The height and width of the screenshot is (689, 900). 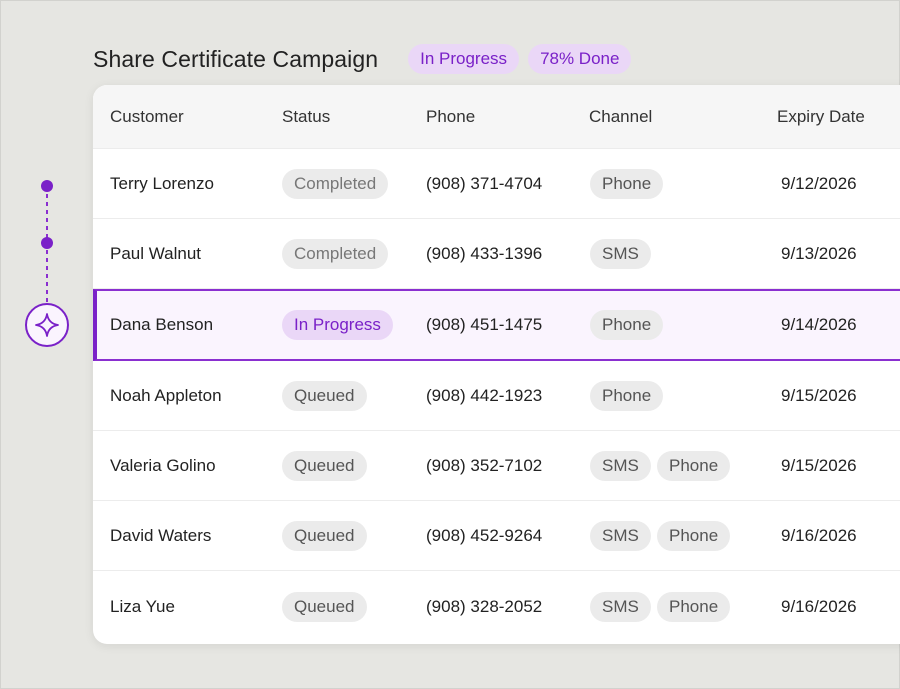 I want to click on column-header-customer: Customer, so click(x=147, y=117).